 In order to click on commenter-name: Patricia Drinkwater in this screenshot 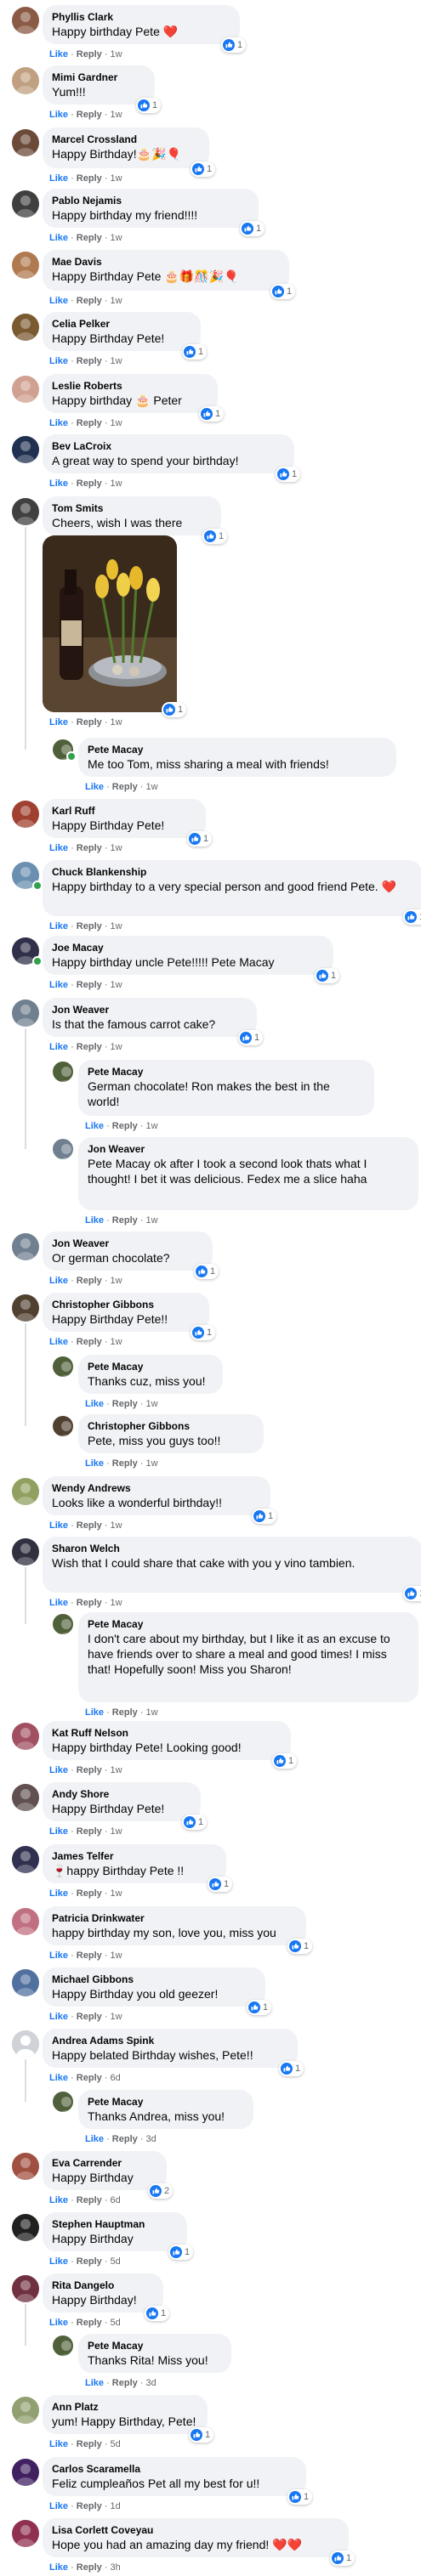, I will do `click(174, 1918)`.